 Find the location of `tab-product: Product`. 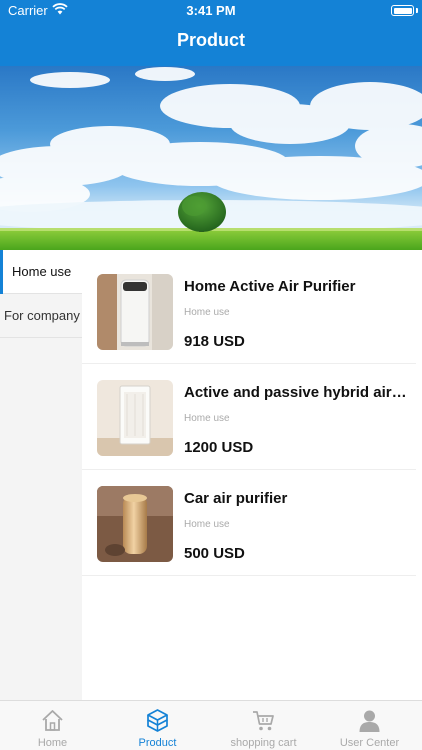

tab-product: Product is located at coordinates (157, 725).